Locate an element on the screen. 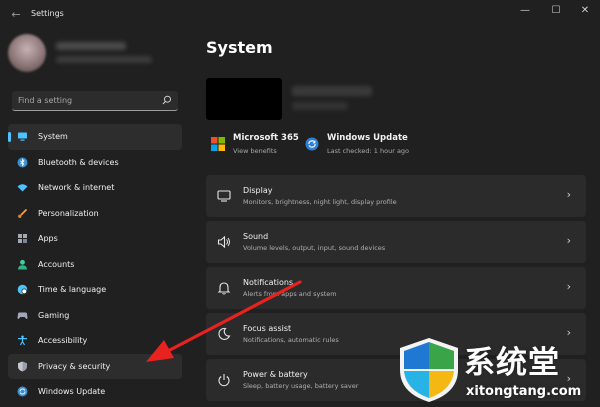 The height and width of the screenshot is (407, 600). power-icon is located at coordinates (224, 380).